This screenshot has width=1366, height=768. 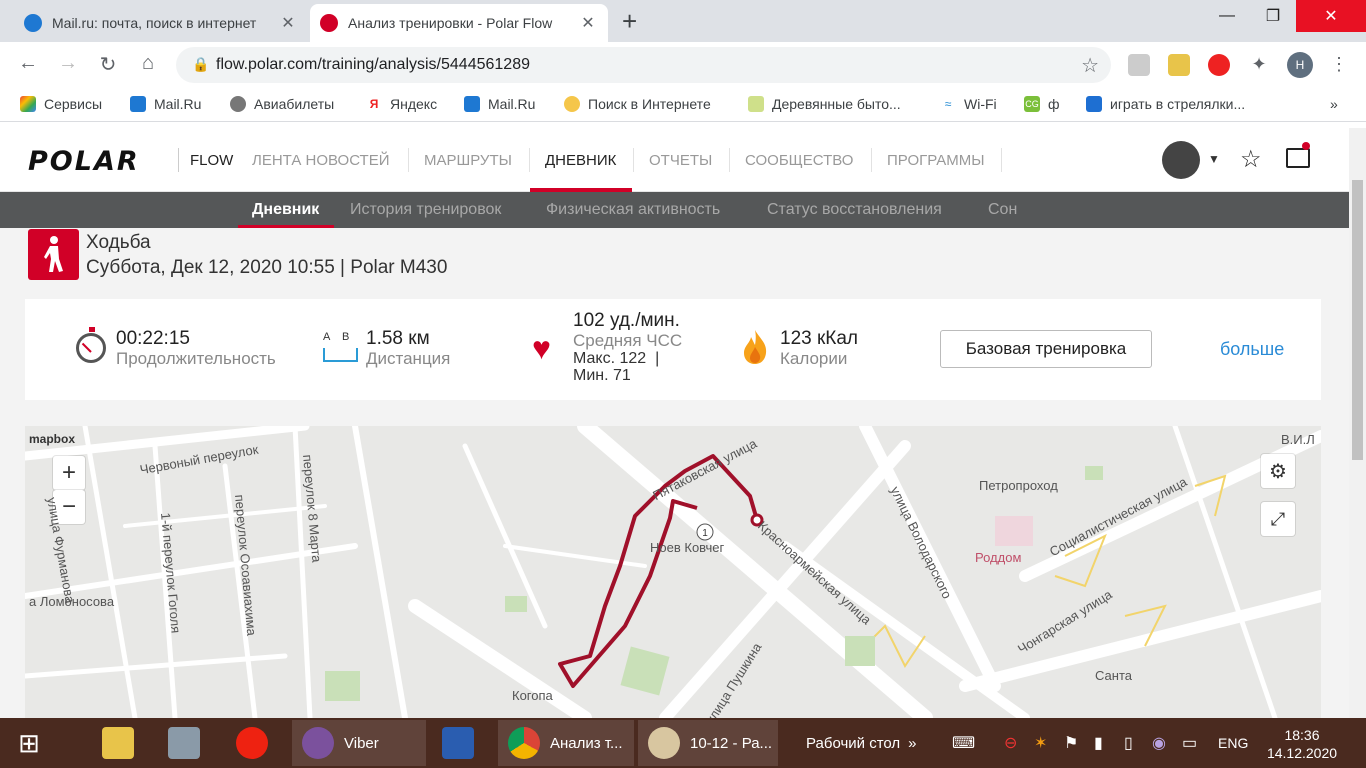 I want to click on subnav-activity: Физическая активность, so click(x=633, y=210).